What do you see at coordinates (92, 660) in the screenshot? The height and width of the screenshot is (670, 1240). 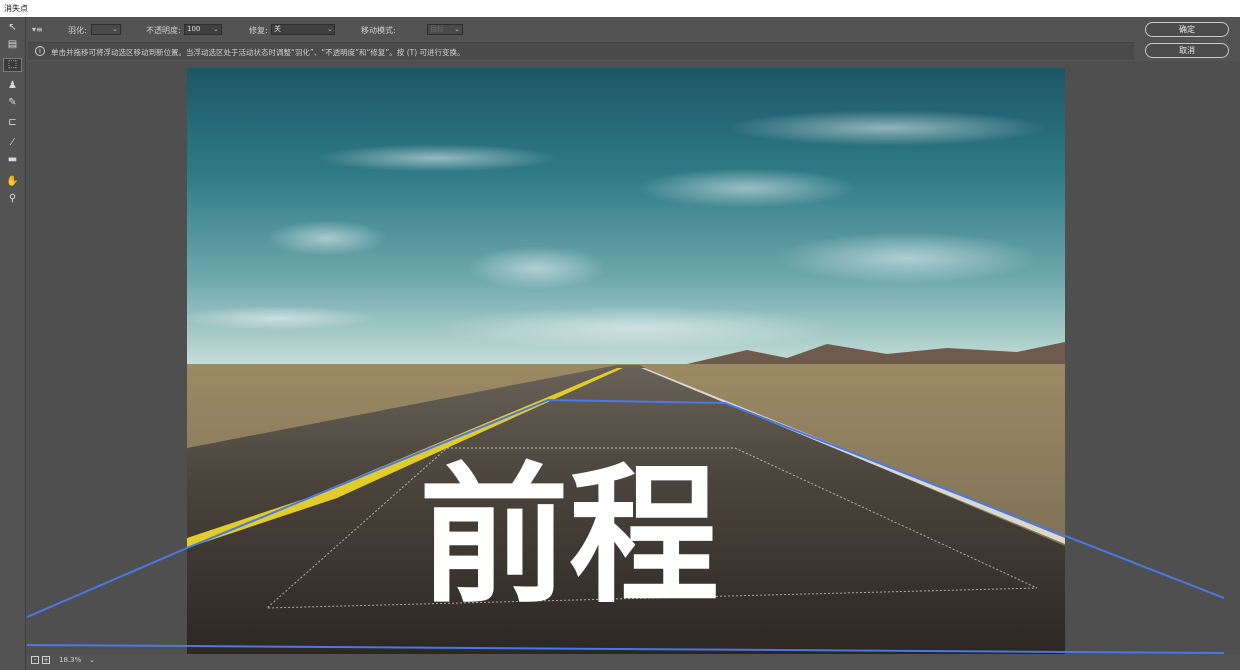 I see `zoom-chevron-down-icon: ⌄` at bounding box center [92, 660].